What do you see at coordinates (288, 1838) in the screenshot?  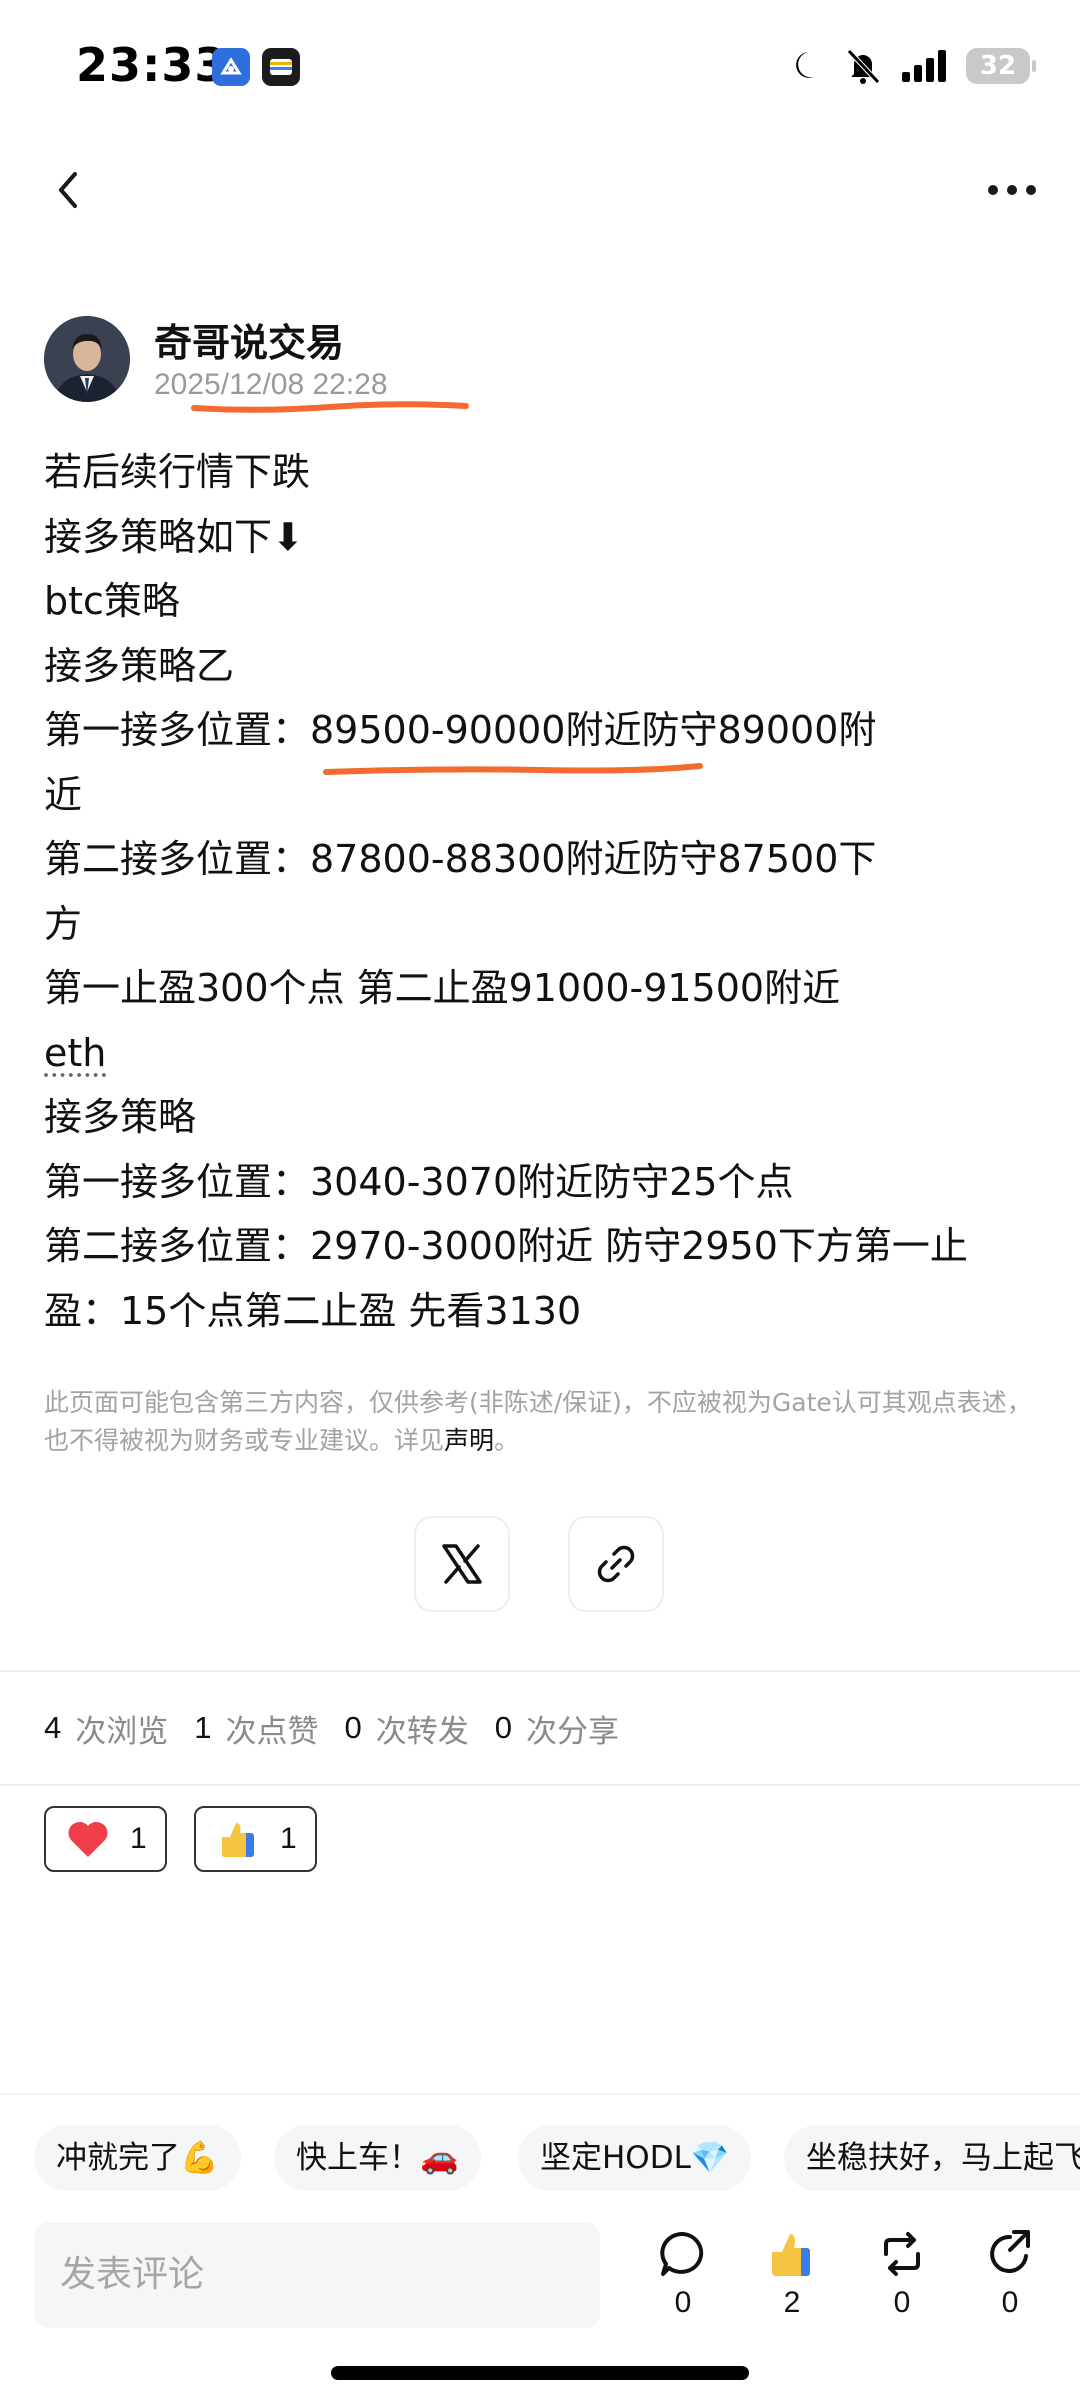 I see `thumbs-up-count: 1` at bounding box center [288, 1838].